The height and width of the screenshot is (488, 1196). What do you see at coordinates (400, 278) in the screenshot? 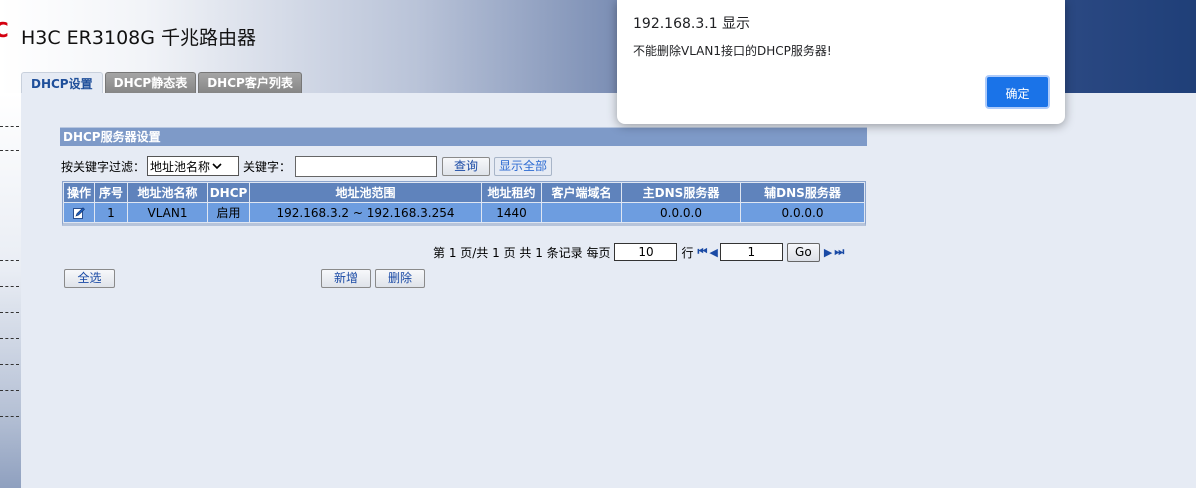
I see `delete-button: 删除` at bounding box center [400, 278].